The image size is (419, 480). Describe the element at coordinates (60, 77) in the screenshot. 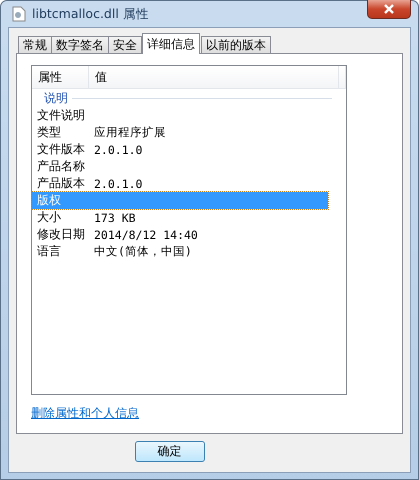

I see `column-header: 属性` at that location.